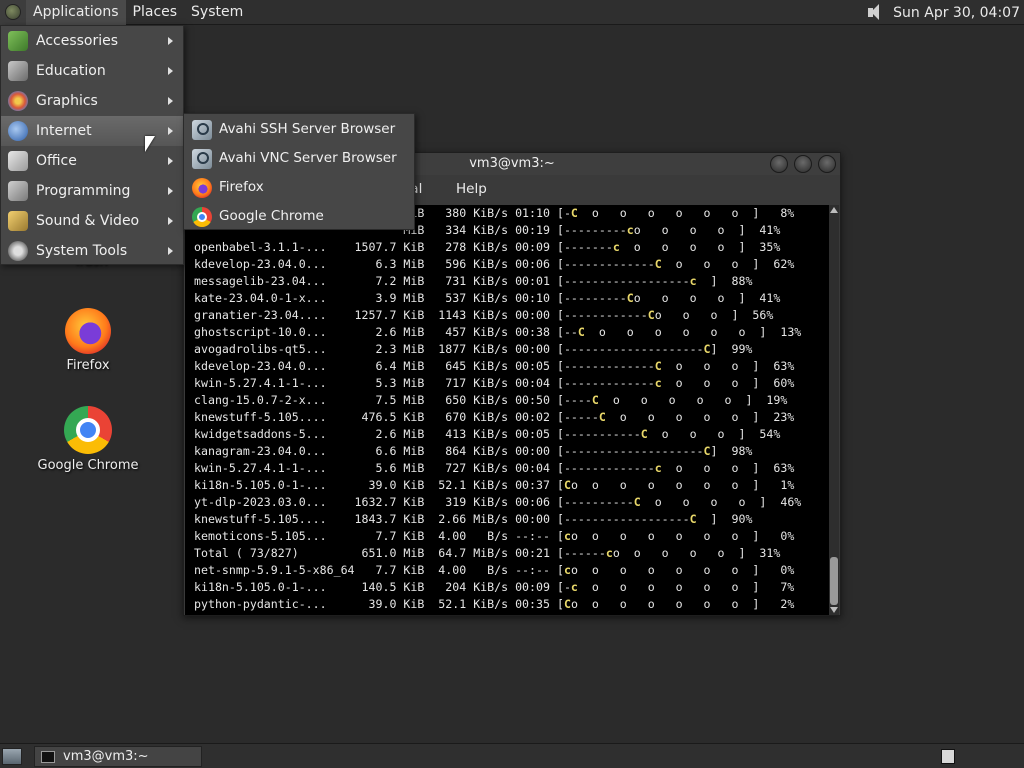 Image resolution: width=1024 pixels, height=768 pixels. I want to click on submenu-item-chrome: Google Chrome, so click(299, 216).